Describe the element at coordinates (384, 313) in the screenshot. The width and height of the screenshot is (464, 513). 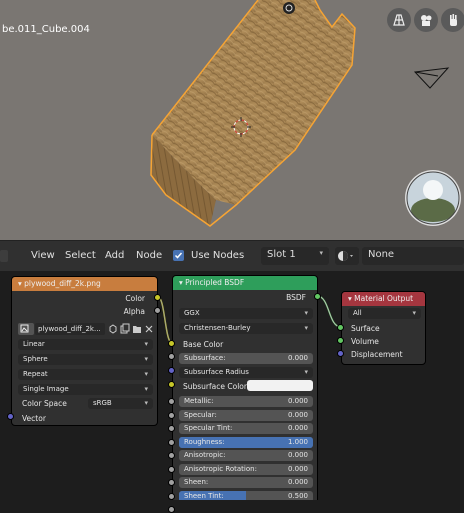
I see `output-target-dropdown: All ▾` at that location.